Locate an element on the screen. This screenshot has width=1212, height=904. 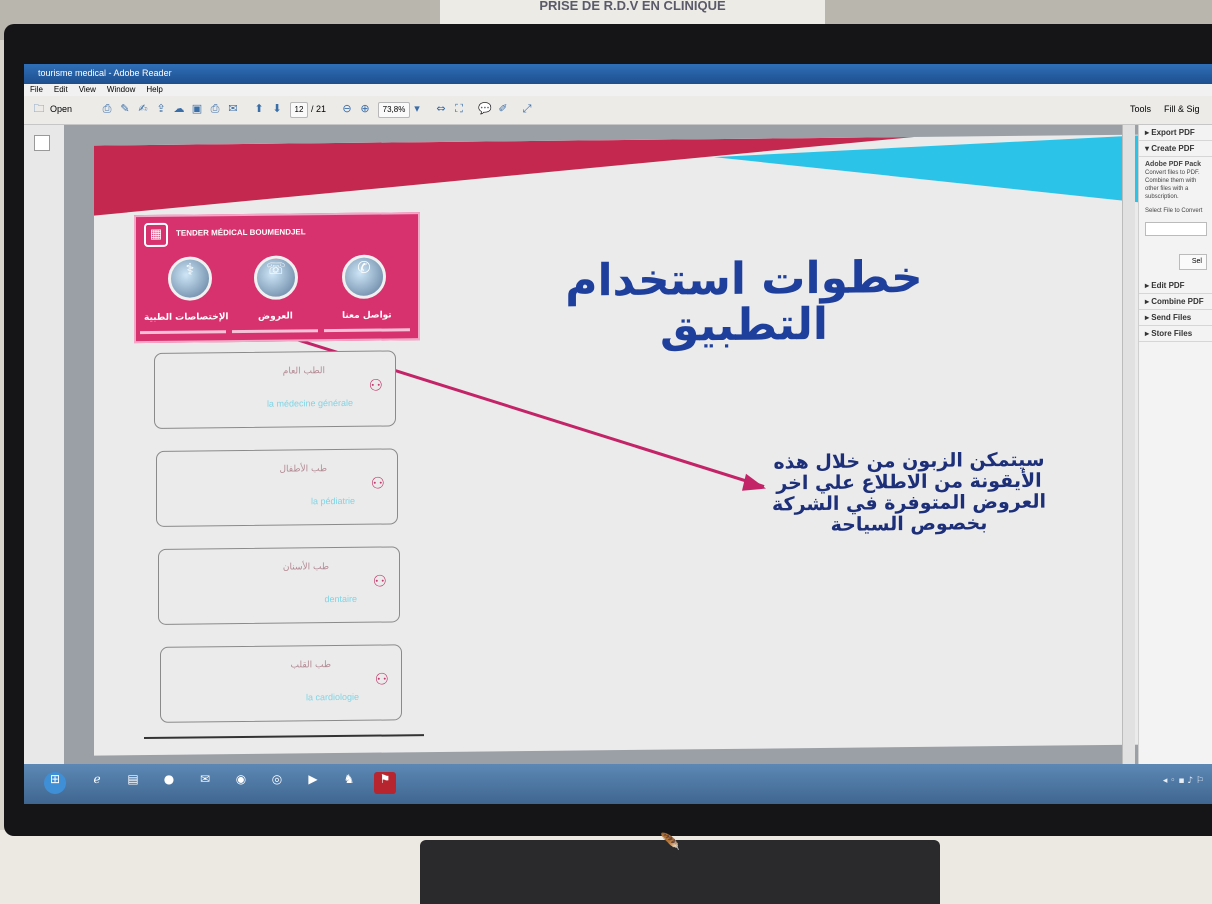
expand-icon: ⤢ is located at coordinates (527, 109).